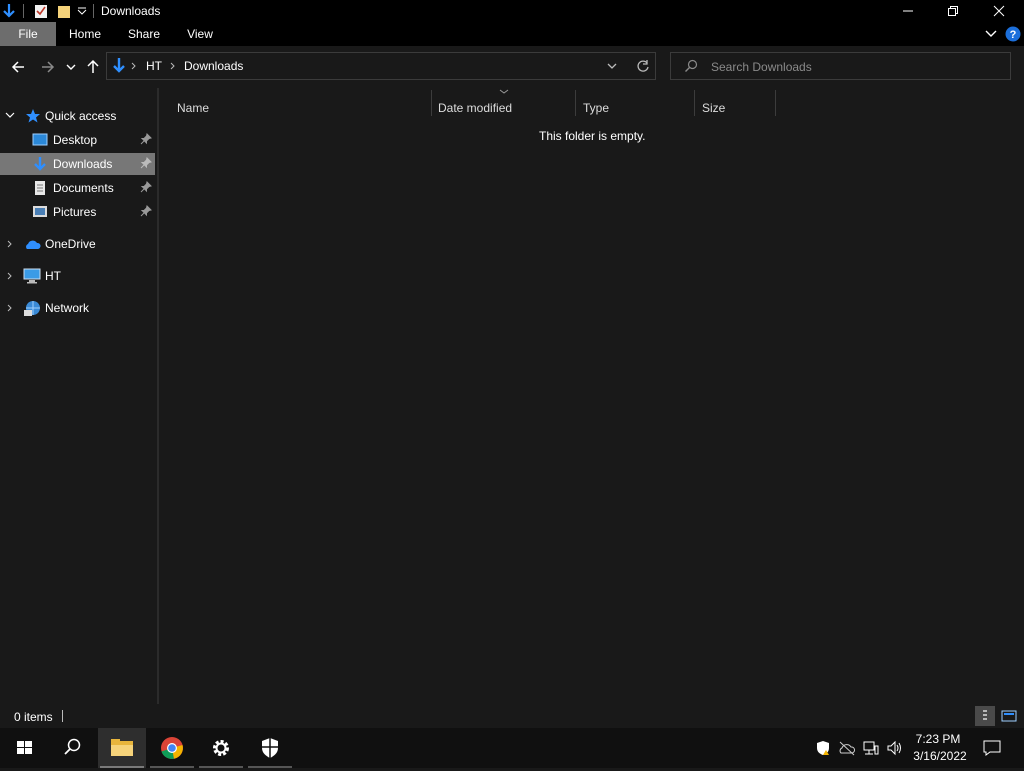  I want to click on forward-arrow-icon, so click(48, 67).